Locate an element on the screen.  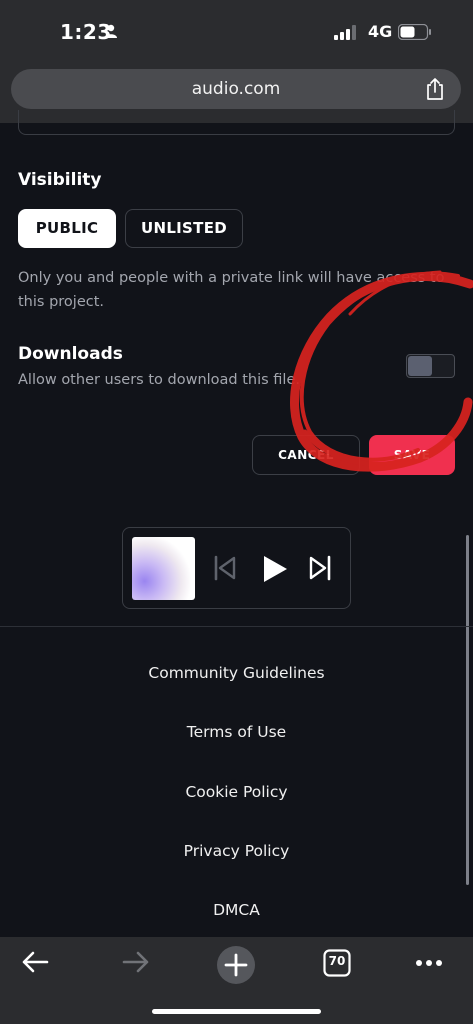
network-type: 4G is located at coordinates (380, 31).